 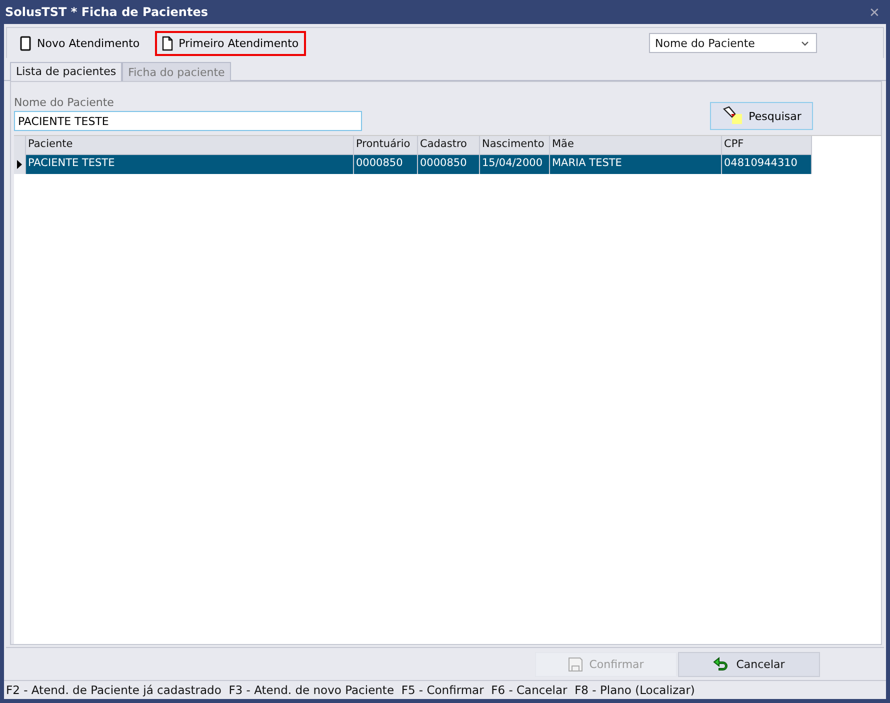 I want to click on column-header: Nascimento, so click(x=515, y=145).